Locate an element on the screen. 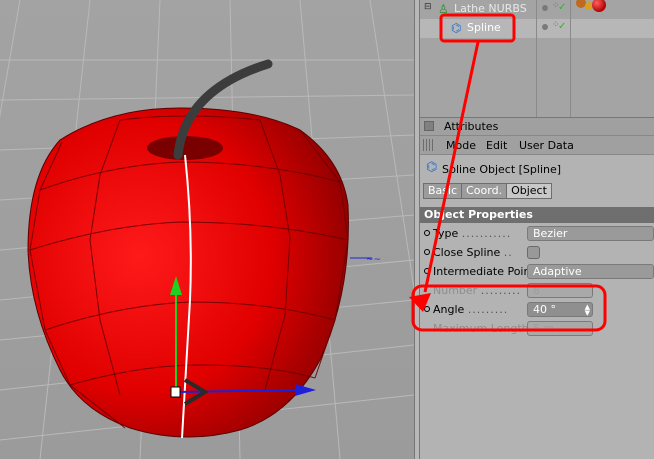 The image size is (654, 459). prop-angle: Angle ......... 40 ° ▲ ▼ is located at coordinates (537, 310).